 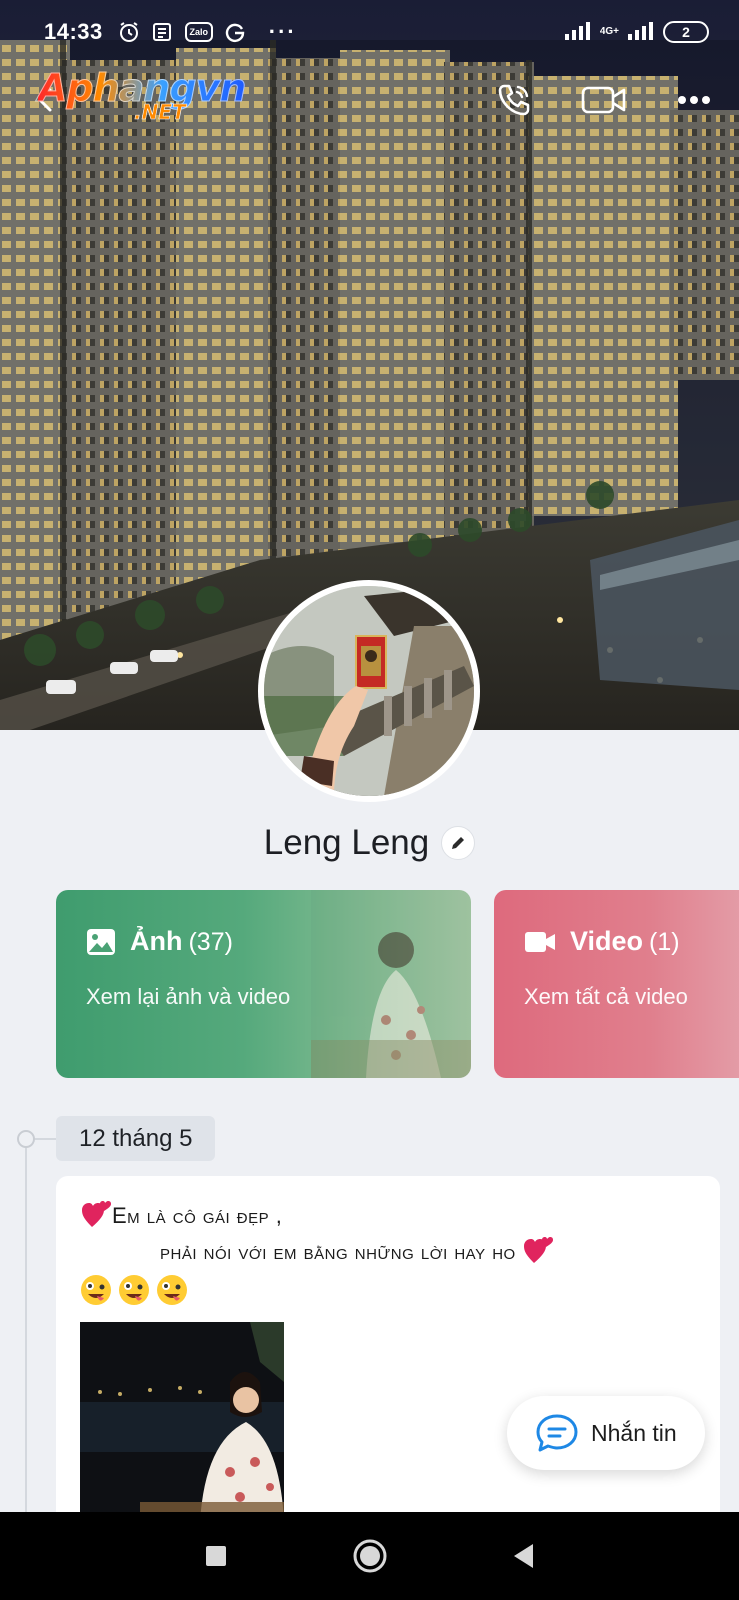 I want to click on g-icon, so click(x=235, y=32).